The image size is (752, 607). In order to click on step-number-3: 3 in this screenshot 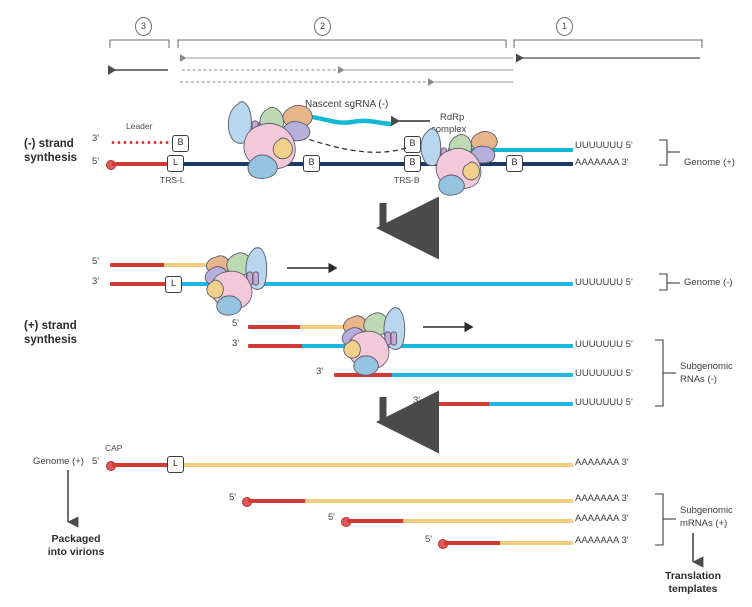, I will do `click(143, 26)`.